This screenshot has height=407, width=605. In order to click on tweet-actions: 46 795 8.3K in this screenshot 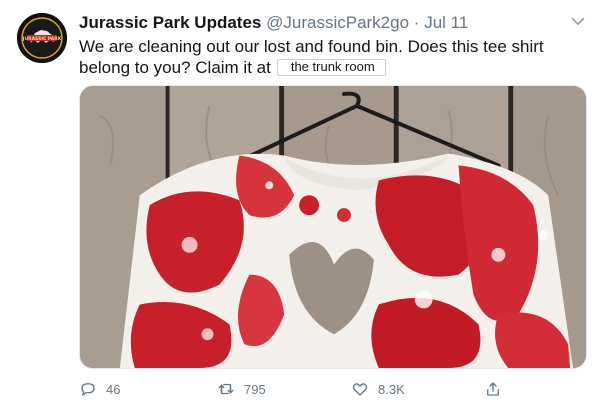, I will do `click(334, 389)`.